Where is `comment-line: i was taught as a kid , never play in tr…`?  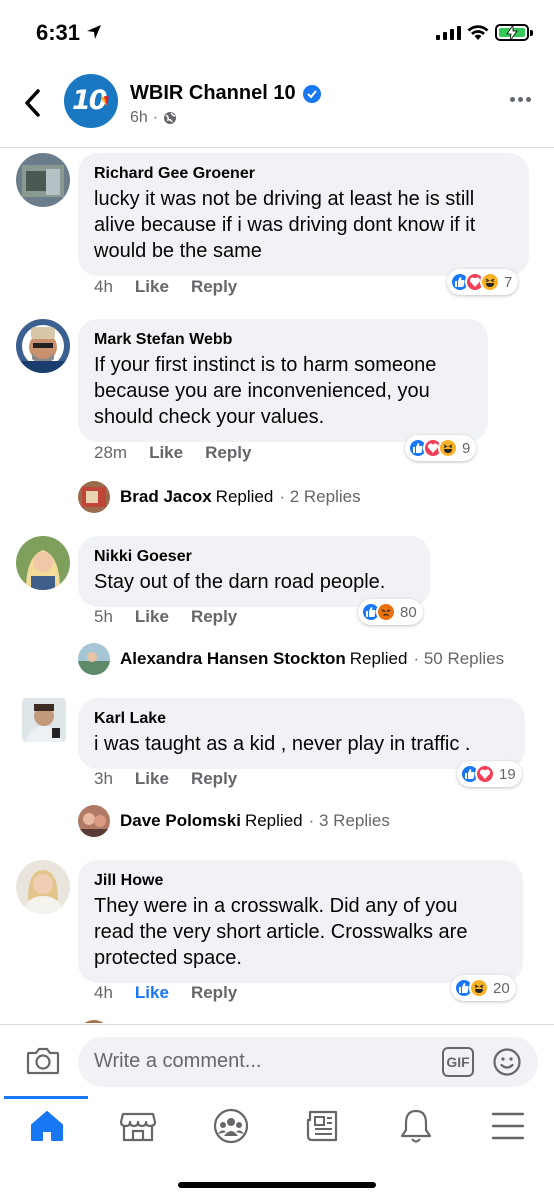
comment-line: i was taught as a kid , never play in tr… is located at coordinates (282, 744).